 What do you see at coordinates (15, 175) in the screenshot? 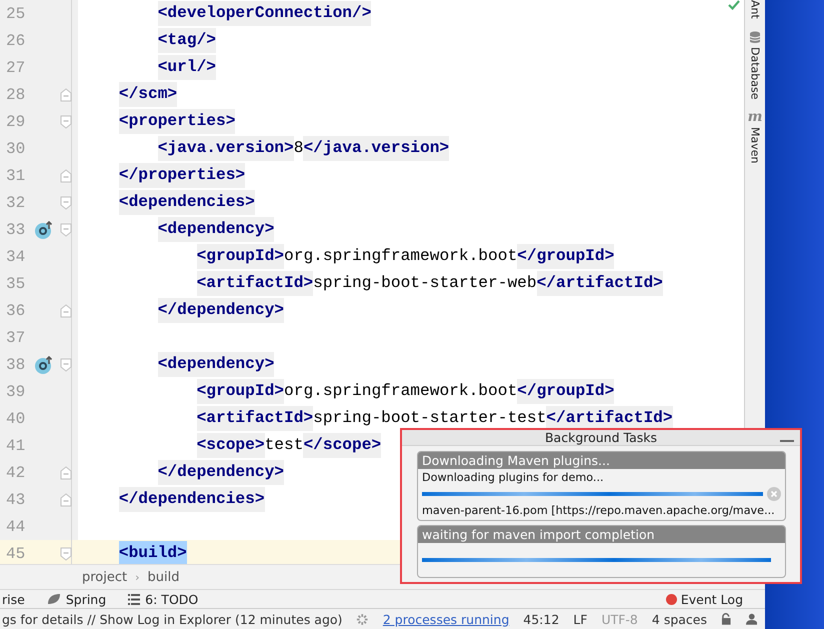
I see `line-number: 31` at bounding box center [15, 175].